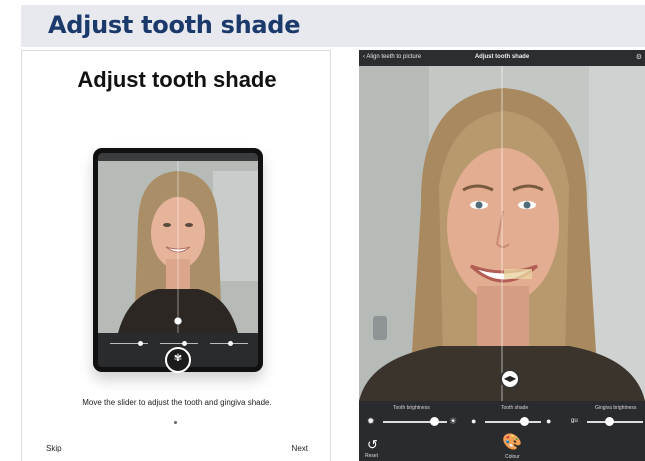  What do you see at coordinates (372, 445) in the screenshot?
I see `reset-icon: ↺` at bounding box center [372, 445].